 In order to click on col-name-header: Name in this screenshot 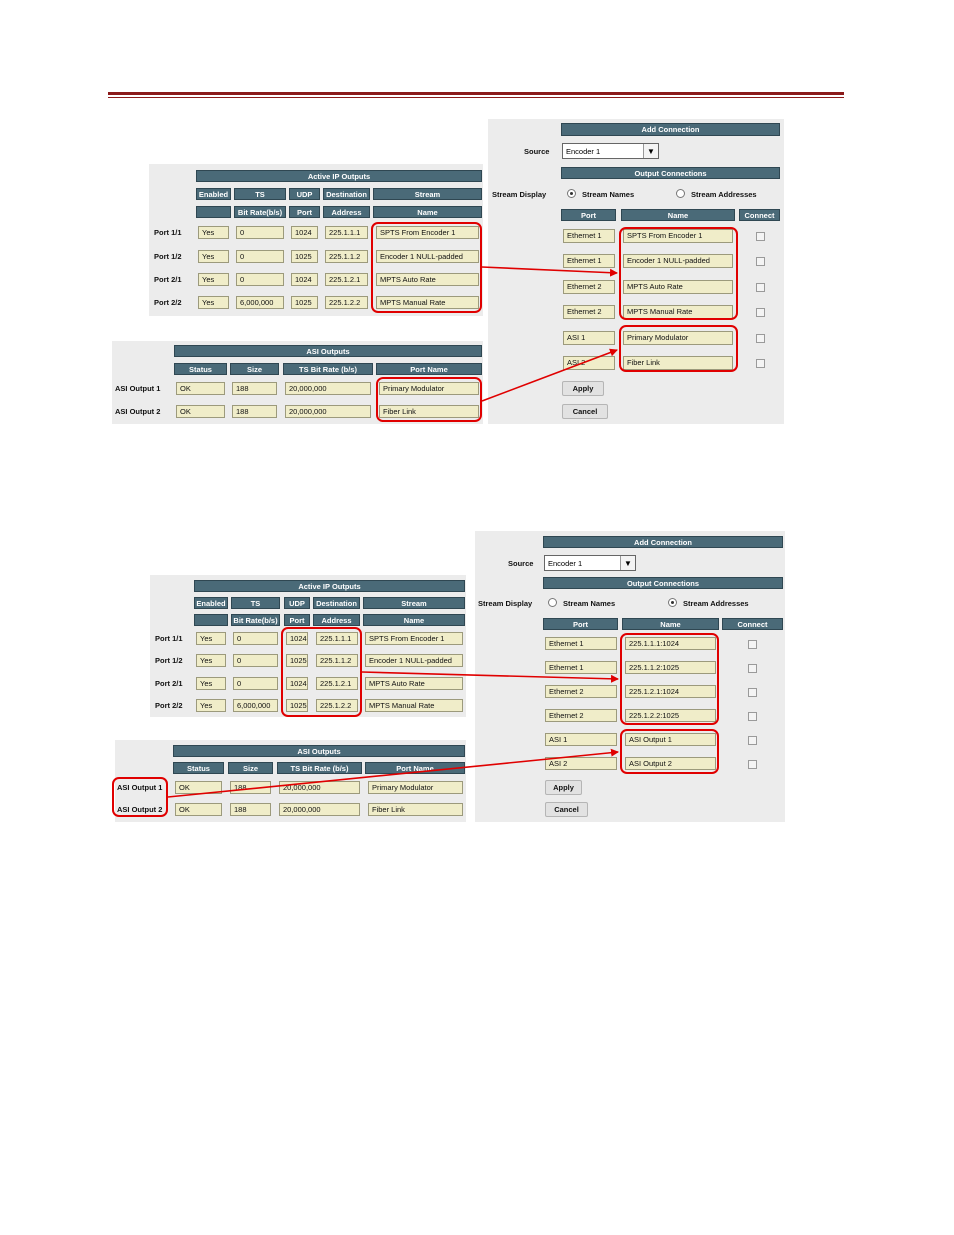, I will do `click(670, 624)`.